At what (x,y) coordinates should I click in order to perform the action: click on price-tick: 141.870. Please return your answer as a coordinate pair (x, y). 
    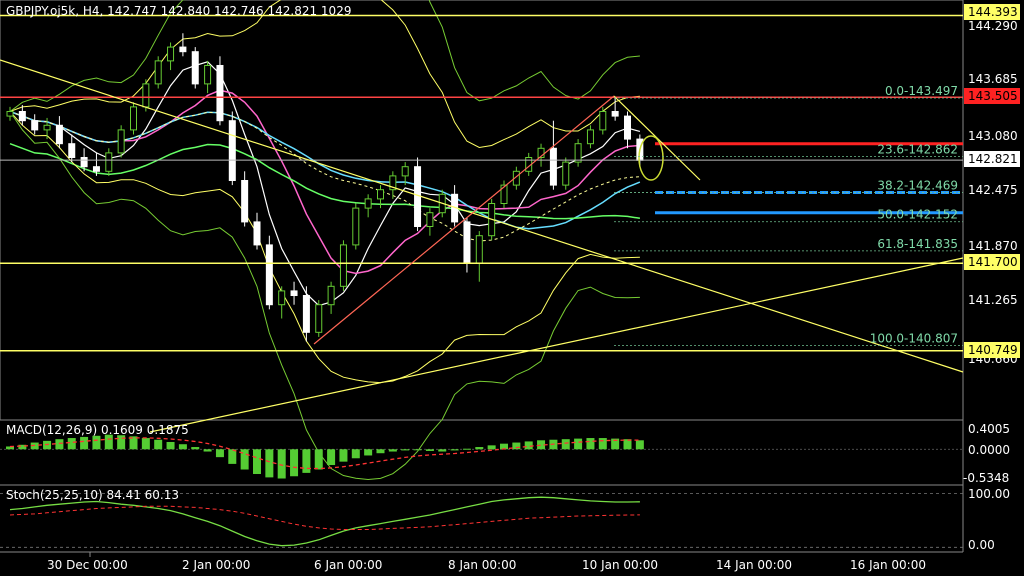
    Looking at the image, I should click on (993, 246).